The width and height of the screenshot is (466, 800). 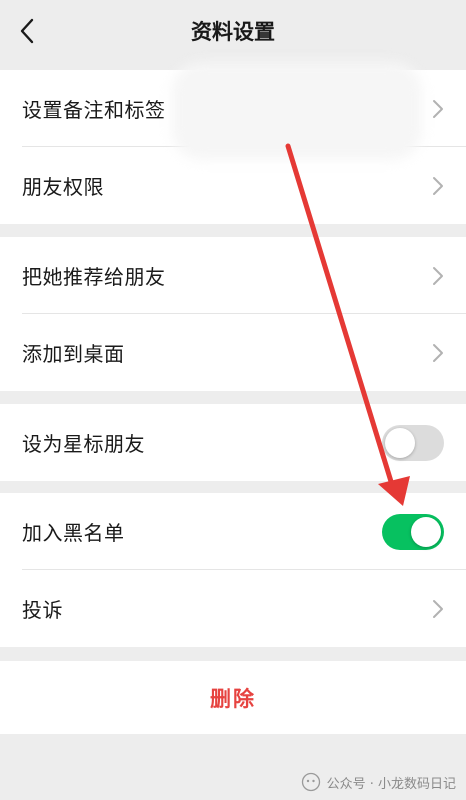 I want to click on row-label: 添加到桌面, so click(x=73, y=354).